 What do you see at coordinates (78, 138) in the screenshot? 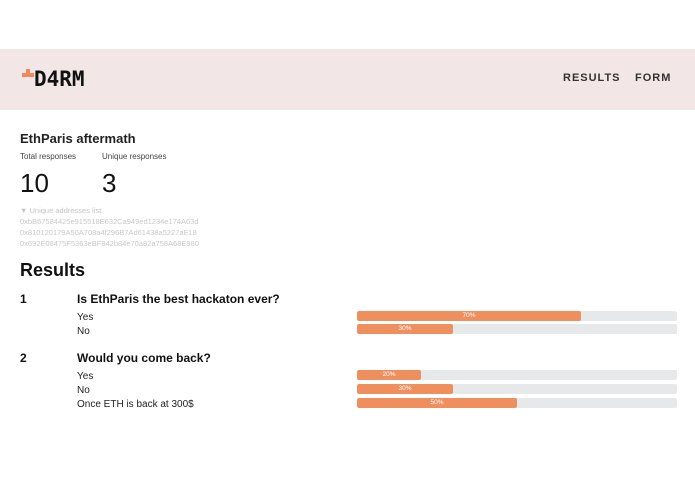
I see `form-title: EthParis aftermath` at bounding box center [78, 138].